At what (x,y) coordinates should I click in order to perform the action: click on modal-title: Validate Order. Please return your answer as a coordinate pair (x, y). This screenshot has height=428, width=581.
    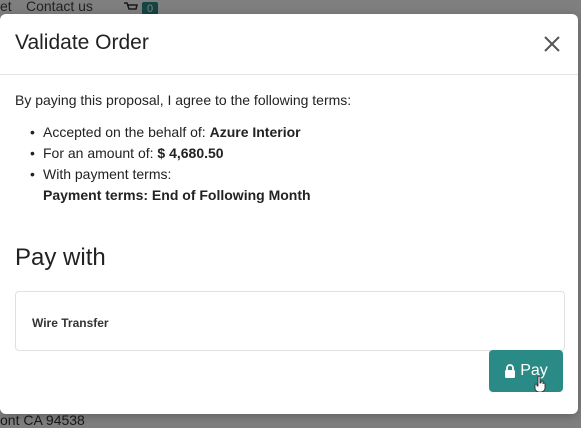
    Looking at the image, I should click on (82, 42).